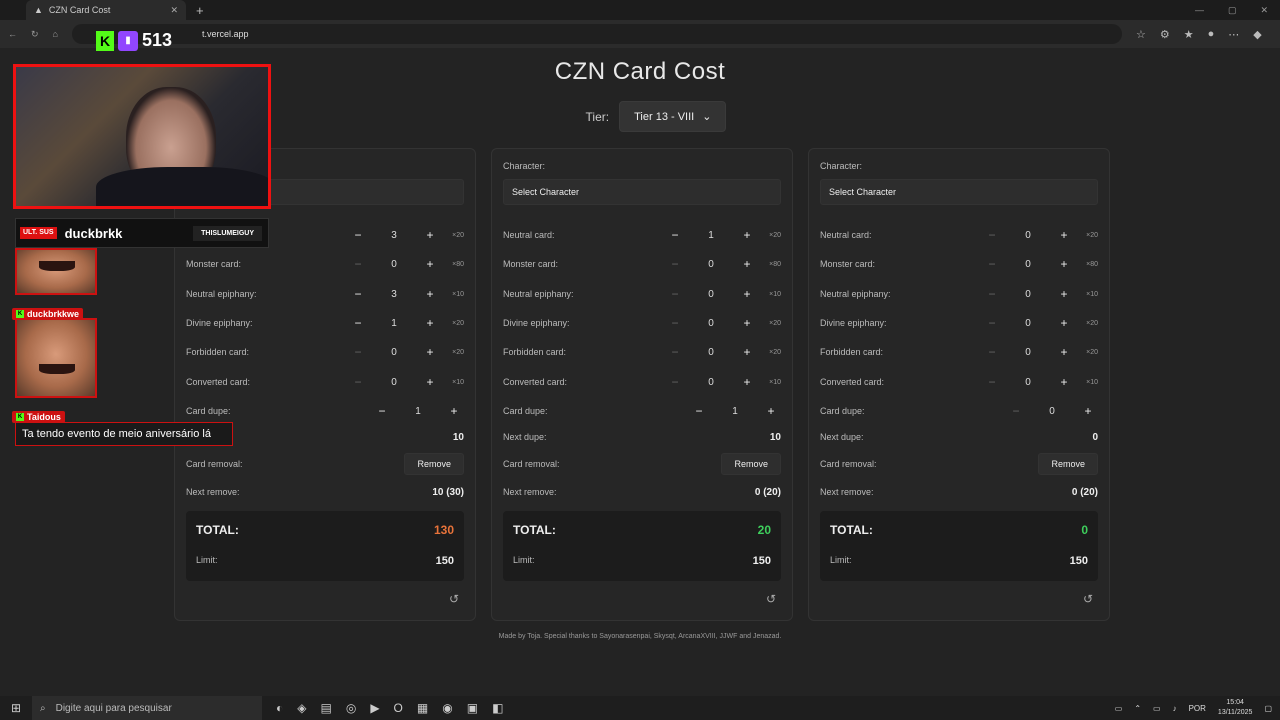 The image size is (1280, 720). What do you see at coordinates (472, 708) in the screenshot?
I see `game-icon: ▣` at bounding box center [472, 708].